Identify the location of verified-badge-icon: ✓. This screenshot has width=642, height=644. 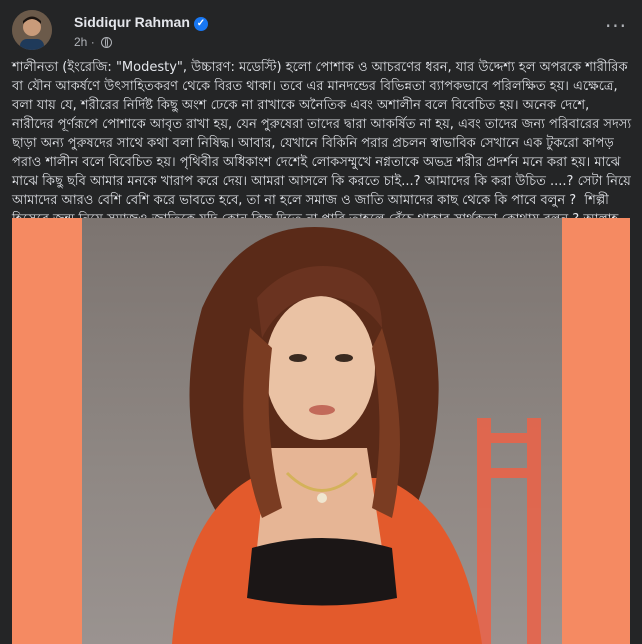
(200, 24).